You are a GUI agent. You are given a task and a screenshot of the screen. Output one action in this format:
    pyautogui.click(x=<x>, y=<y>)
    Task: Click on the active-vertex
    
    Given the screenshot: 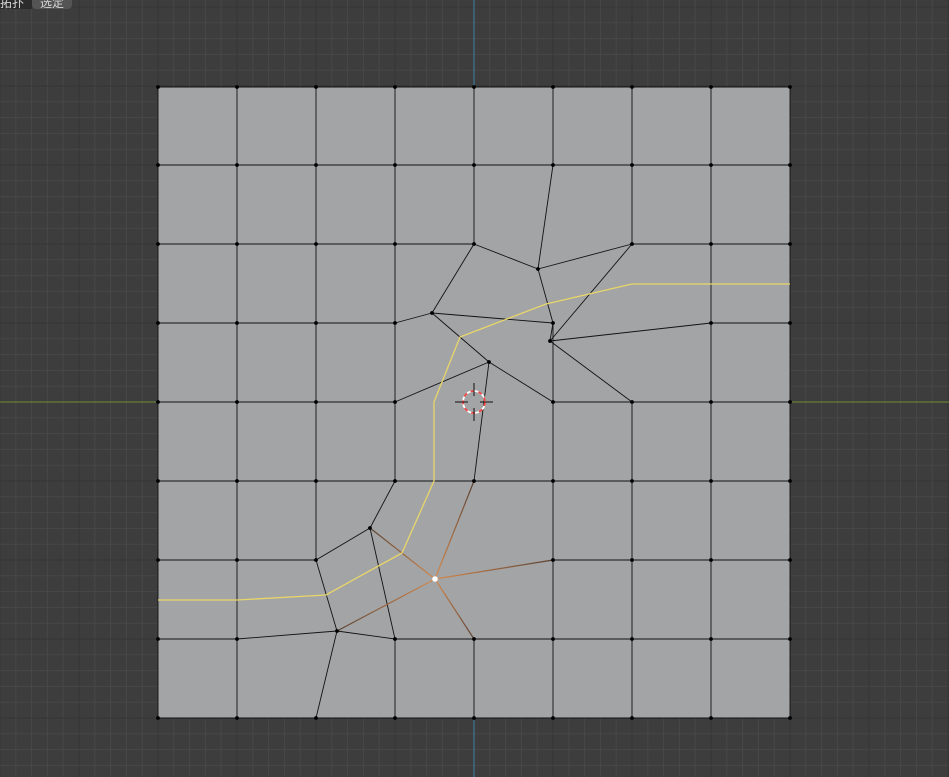 What is the action you would take?
    pyautogui.click(x=435, y=579)
    